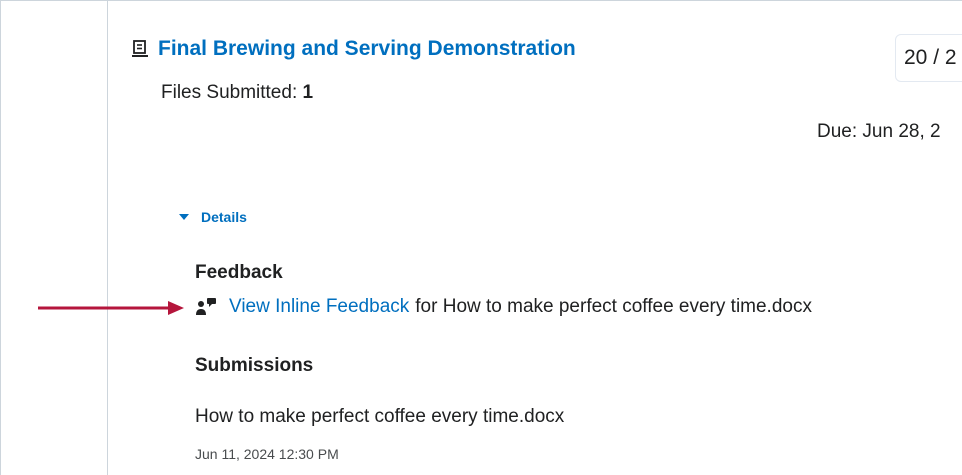 The image size is (962, 475). I want to click on score-field: 20 / 2, so click(928, 58).